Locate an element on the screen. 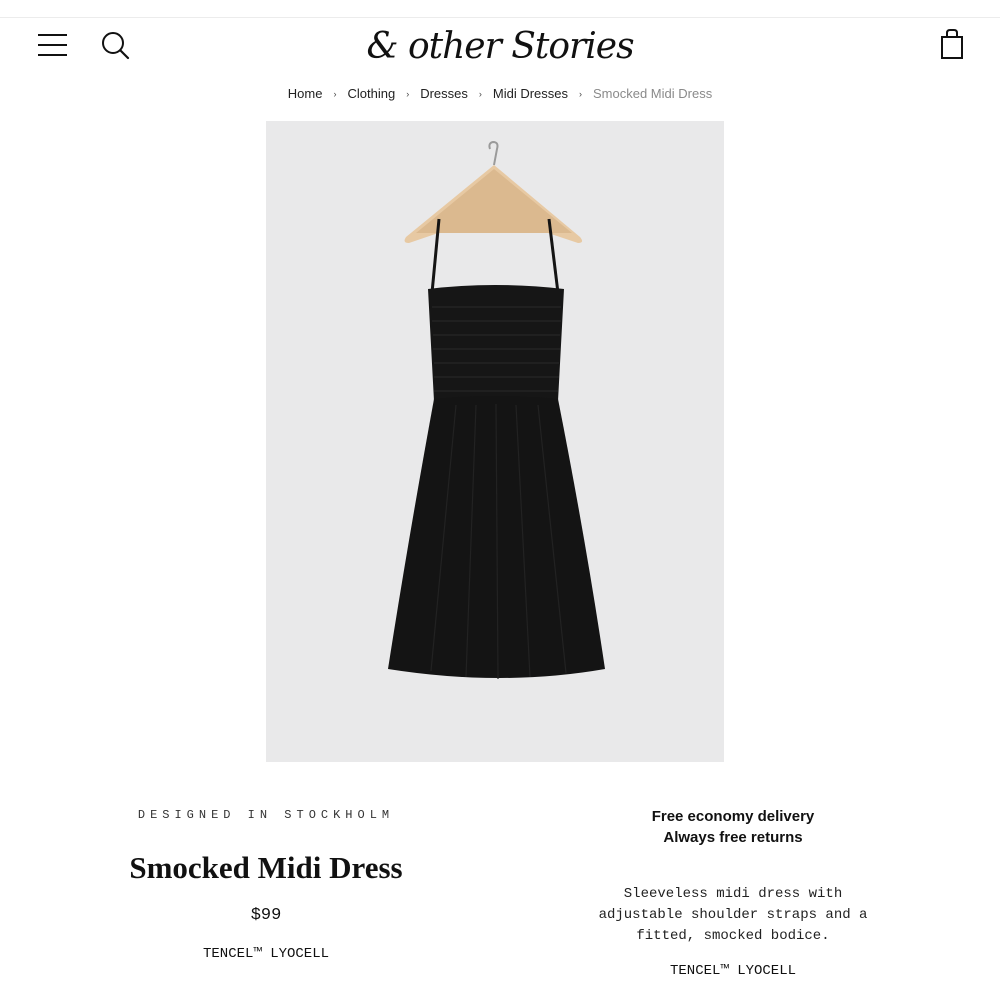 This screenshot has height=1000, width=1000. shopping-bag-icon is located at coordinates (952, 44).